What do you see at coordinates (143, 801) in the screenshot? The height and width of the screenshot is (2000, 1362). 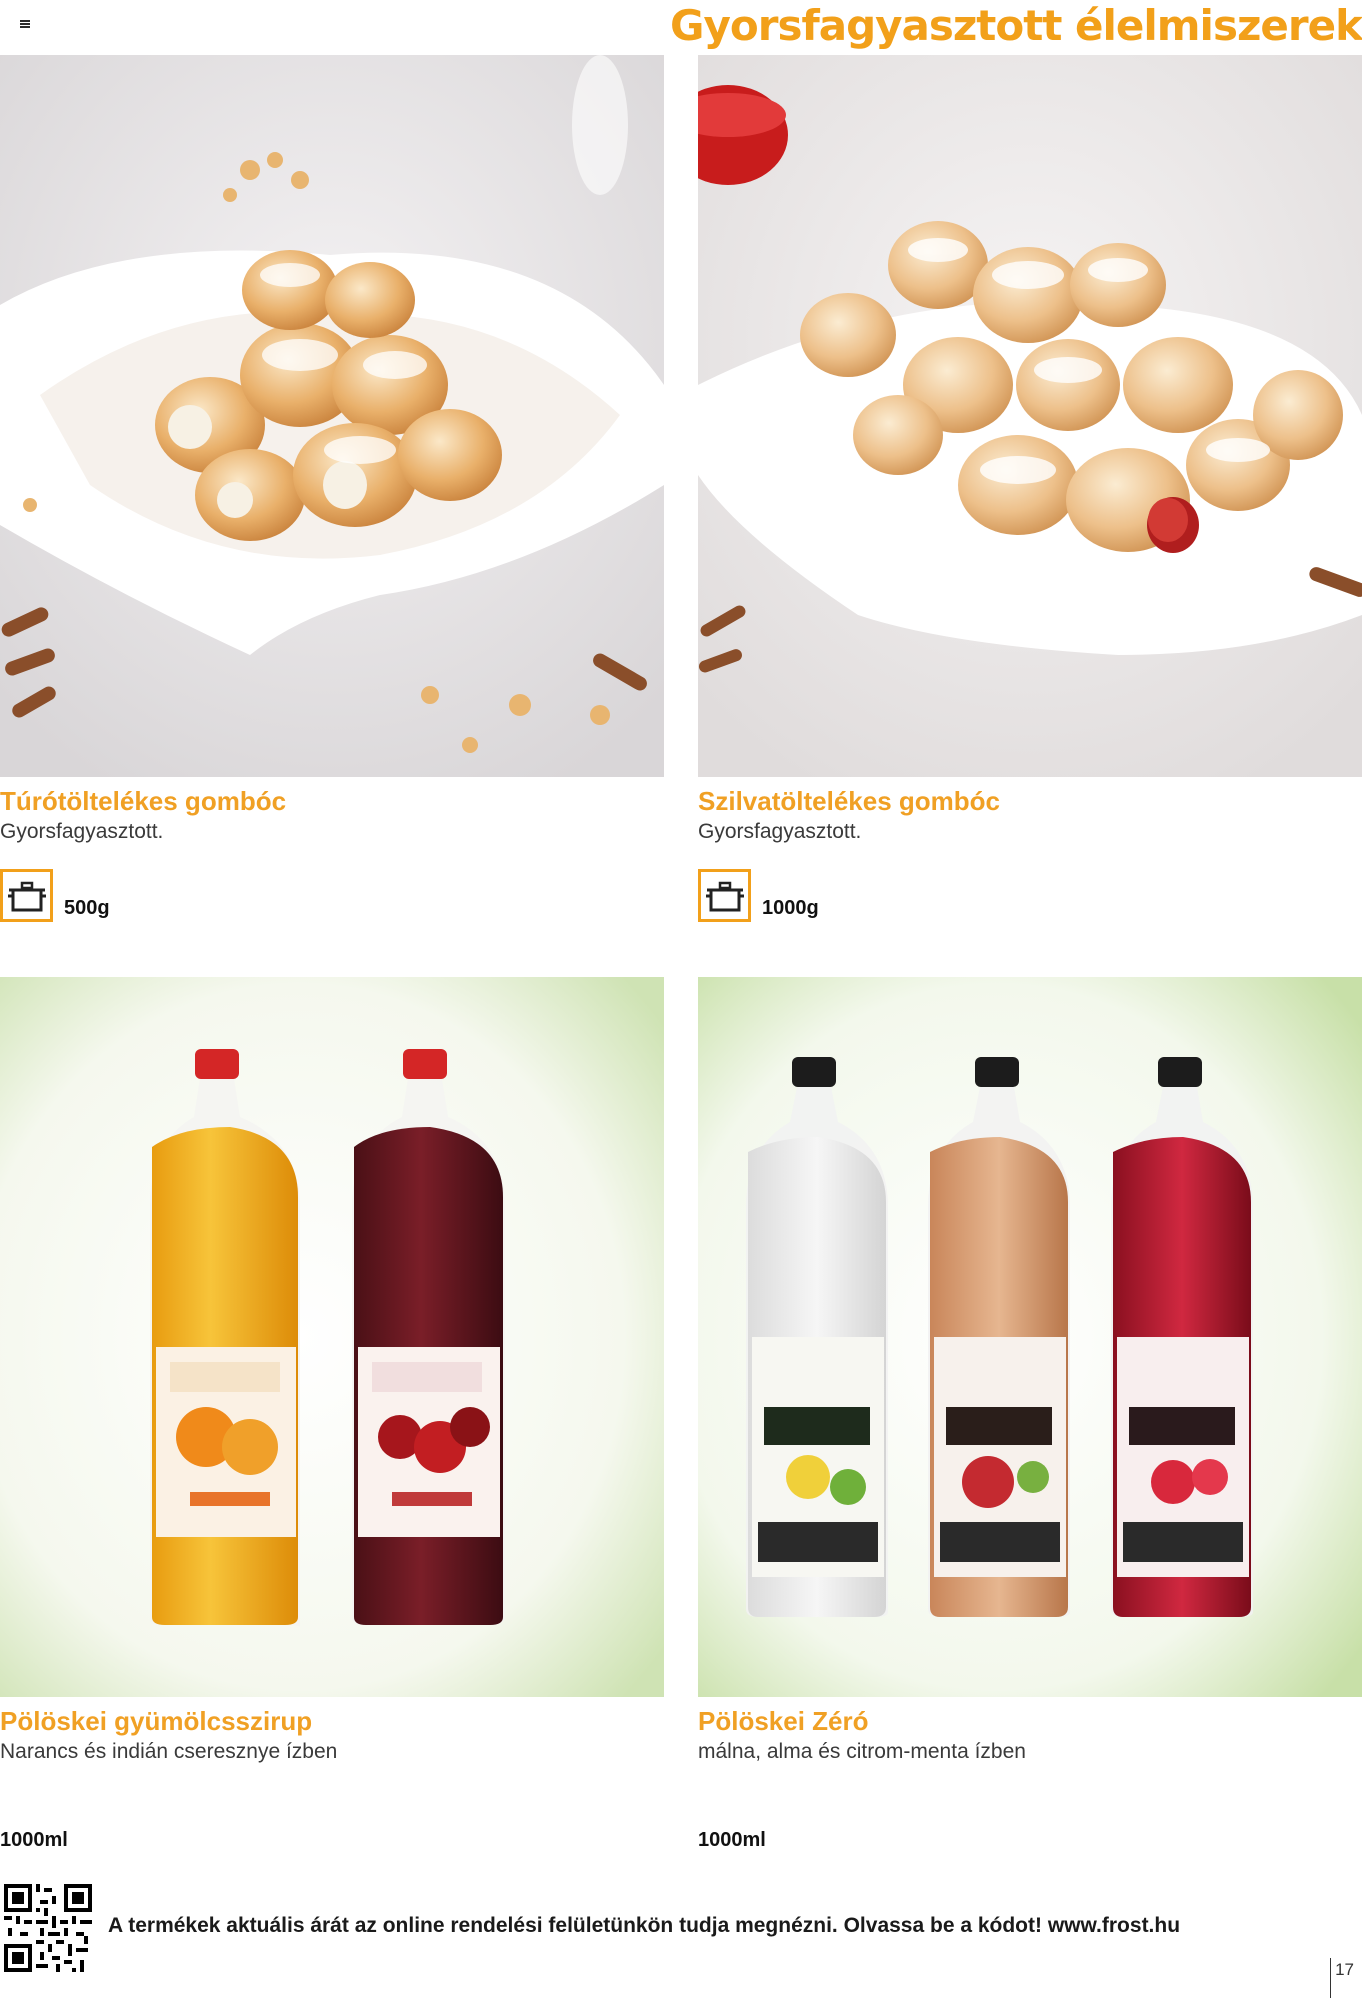 I see `product-name: Túrótöltelékes gombóc` at bounding box center [143, 801].